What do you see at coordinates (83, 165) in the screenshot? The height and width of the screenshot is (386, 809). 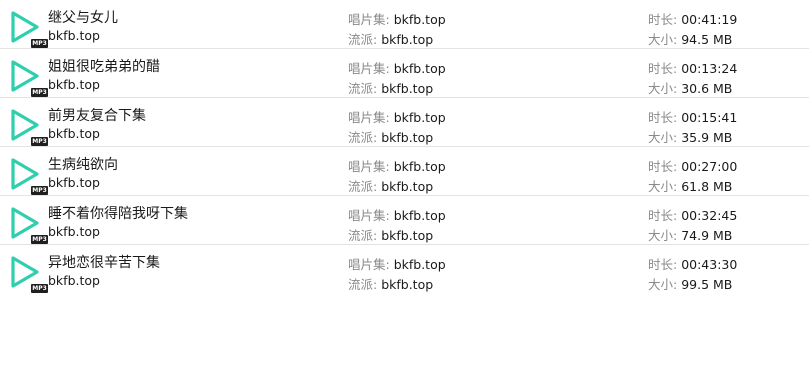 I see `file-title: 生病纯欲向` at bounding box center [83, 165].